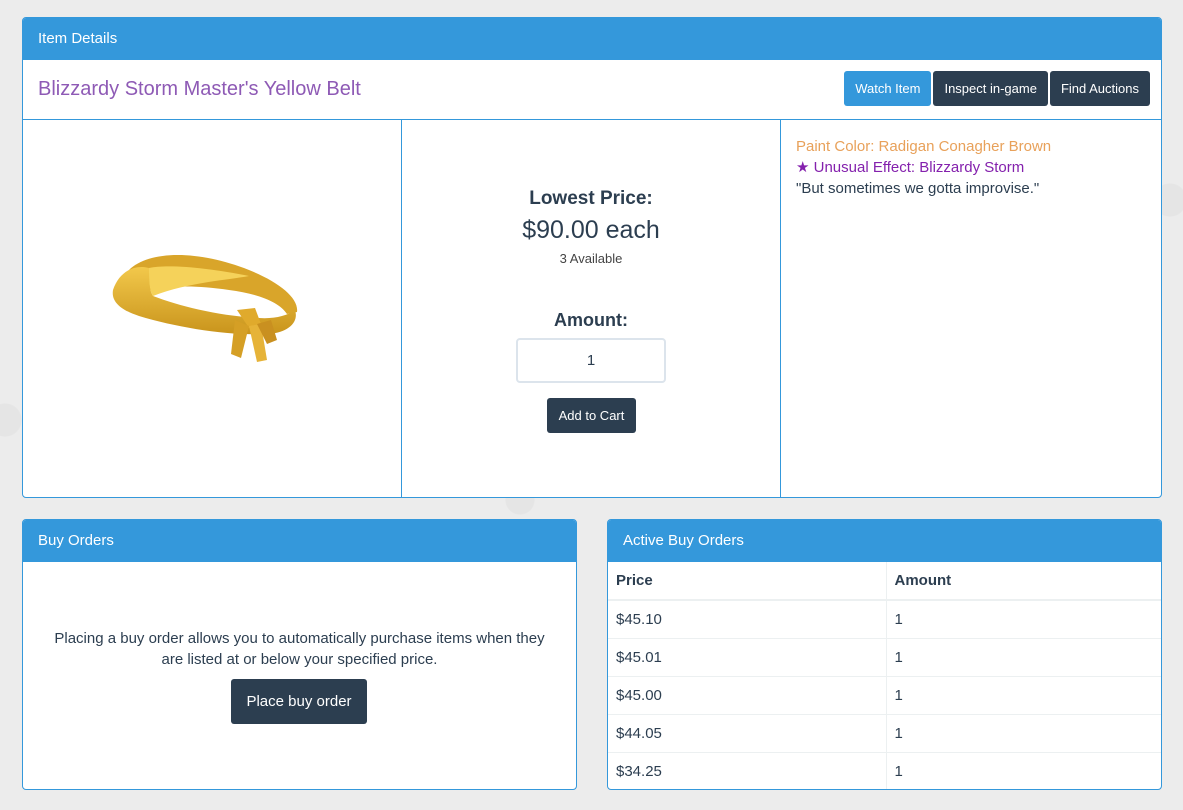 Image resolution: width=1183 pixels, height=810 pixels. Describe the element at coordinates (591, 198) in the screenshot. I see `lowest-price-label: Lowest Price:` at that location.